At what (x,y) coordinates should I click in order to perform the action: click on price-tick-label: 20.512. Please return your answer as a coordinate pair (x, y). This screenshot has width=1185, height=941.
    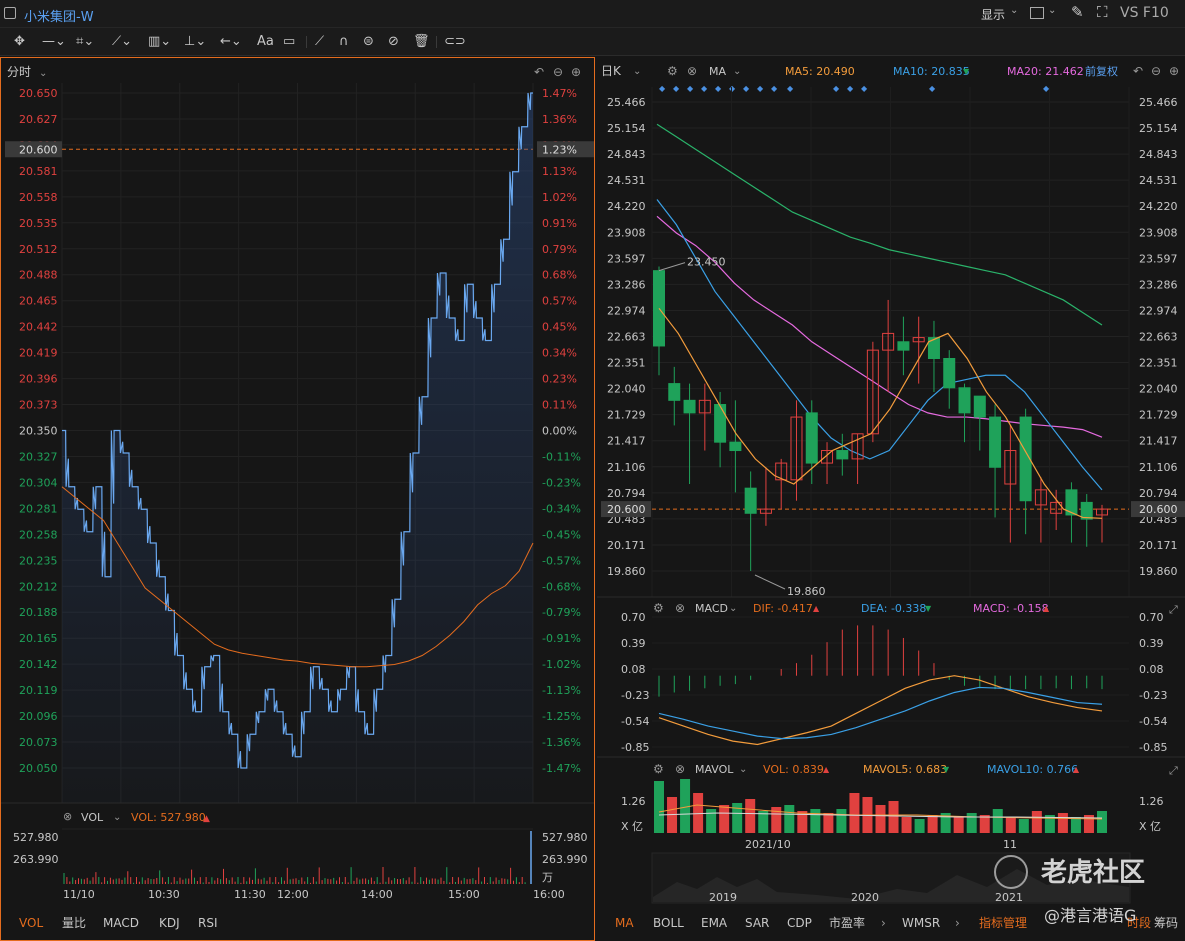
    Looking at the image, I should click on (38, 249).